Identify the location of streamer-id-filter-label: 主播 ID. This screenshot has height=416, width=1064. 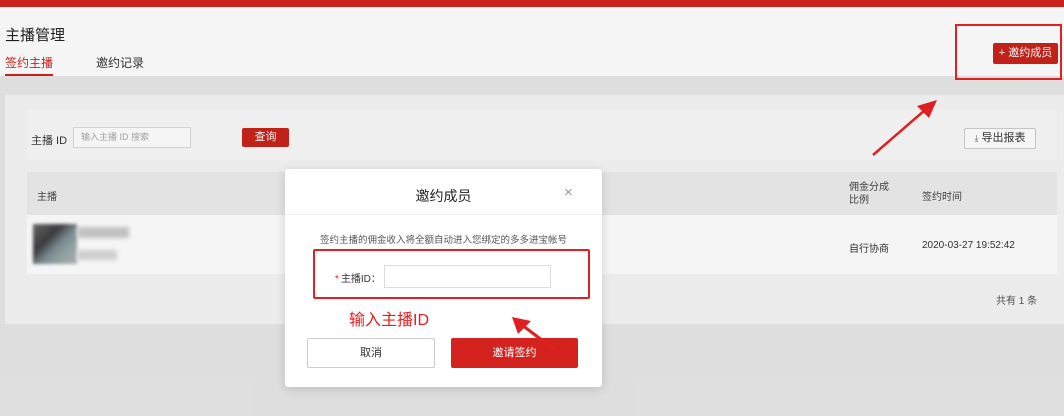
(49, 141).